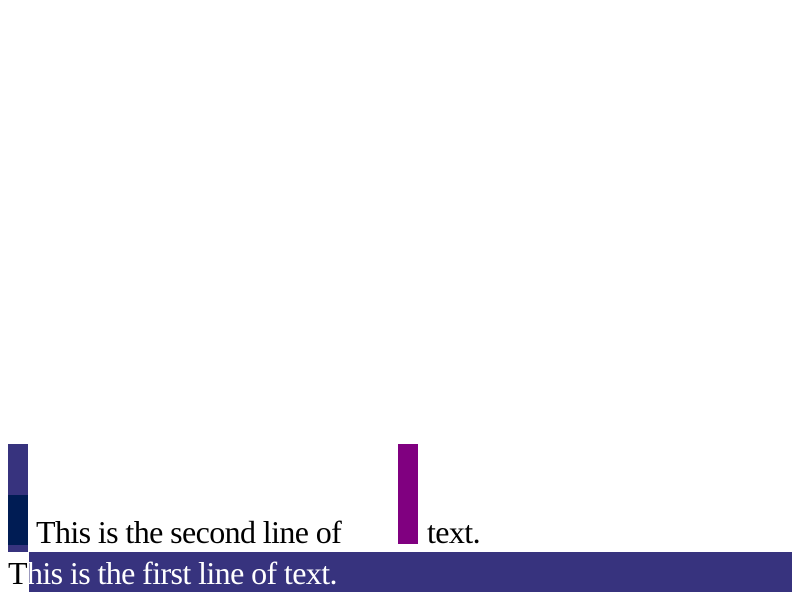 This screenshot has width=800, height=600. I want to click on first-line-first-char: T, so click(18, 573).